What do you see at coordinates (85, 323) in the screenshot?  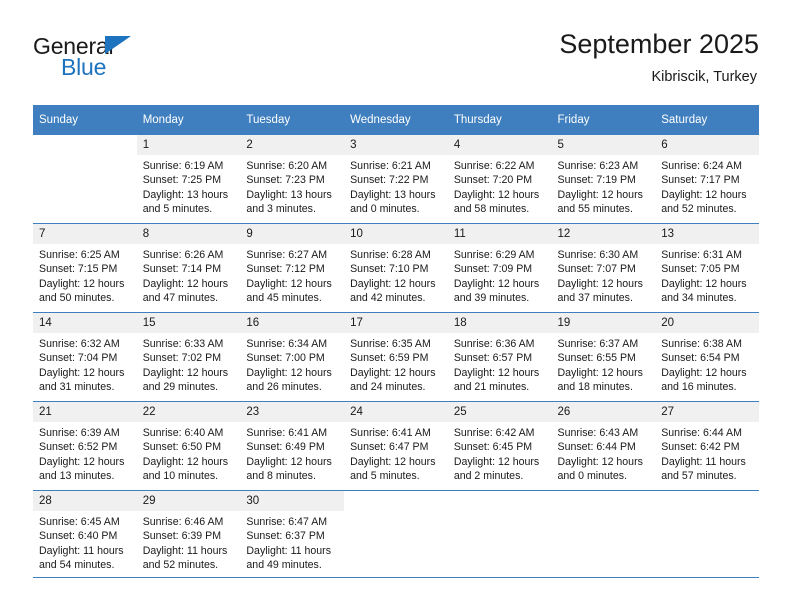 I see `day-number: 14` at bounding box center [85, 323].